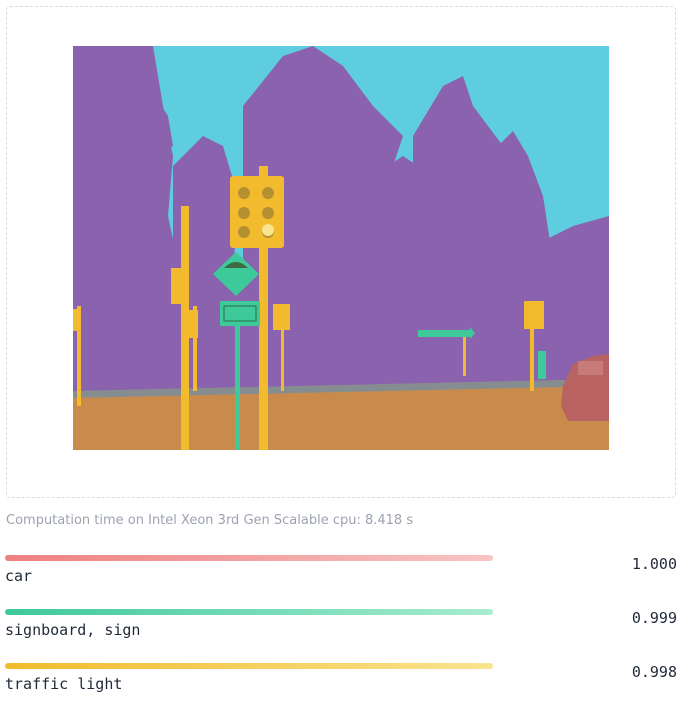  Describe the element at coordinates (342, 575) in the screenshot. I see `label-row-car: car 1.000` at that location.